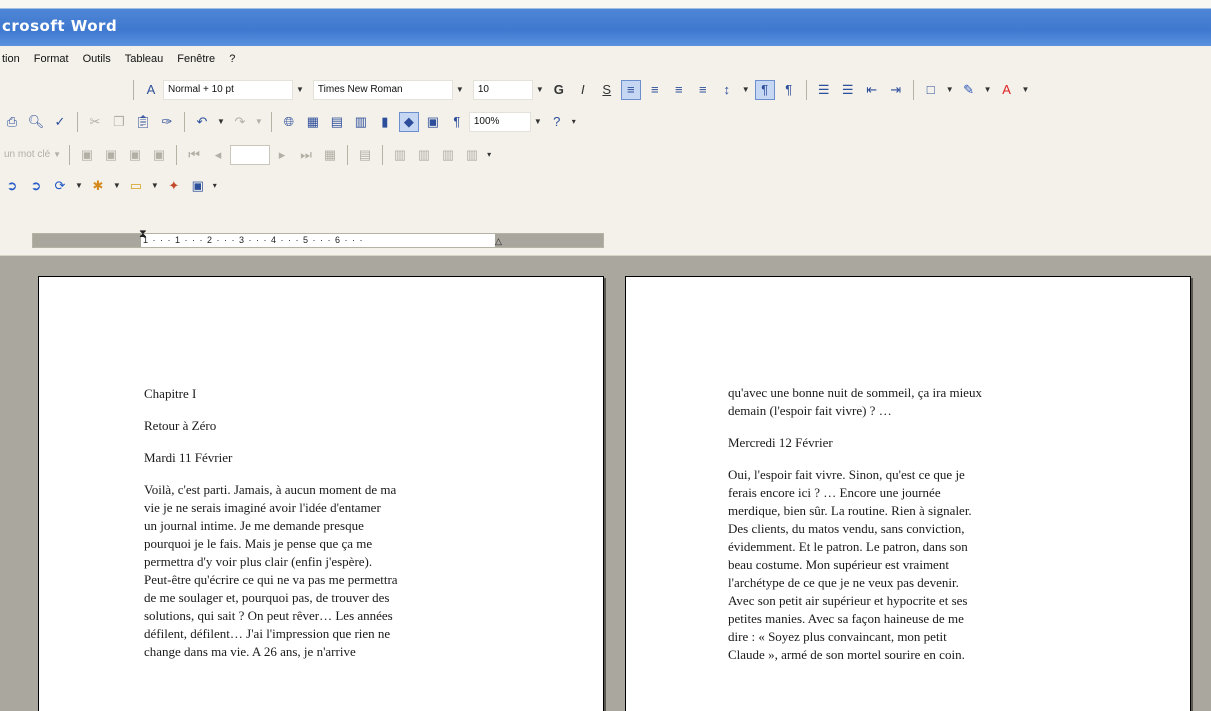 Image resolution: width=1211 pixels, height=711 pixels. I want to click on font-size-combo: 10, so click(502, 89).